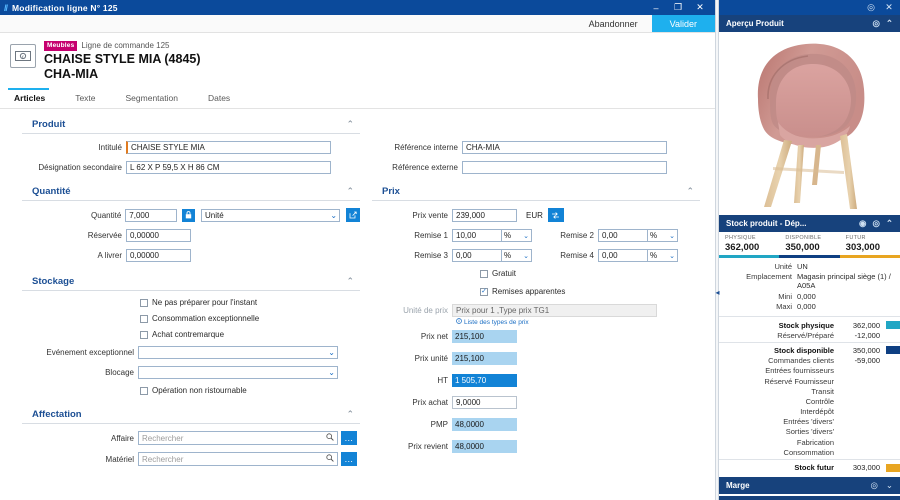  Describe the element at coordinates (806, 266) in the screenshot. I see `meta-row-unite: Unité UN` at that location.